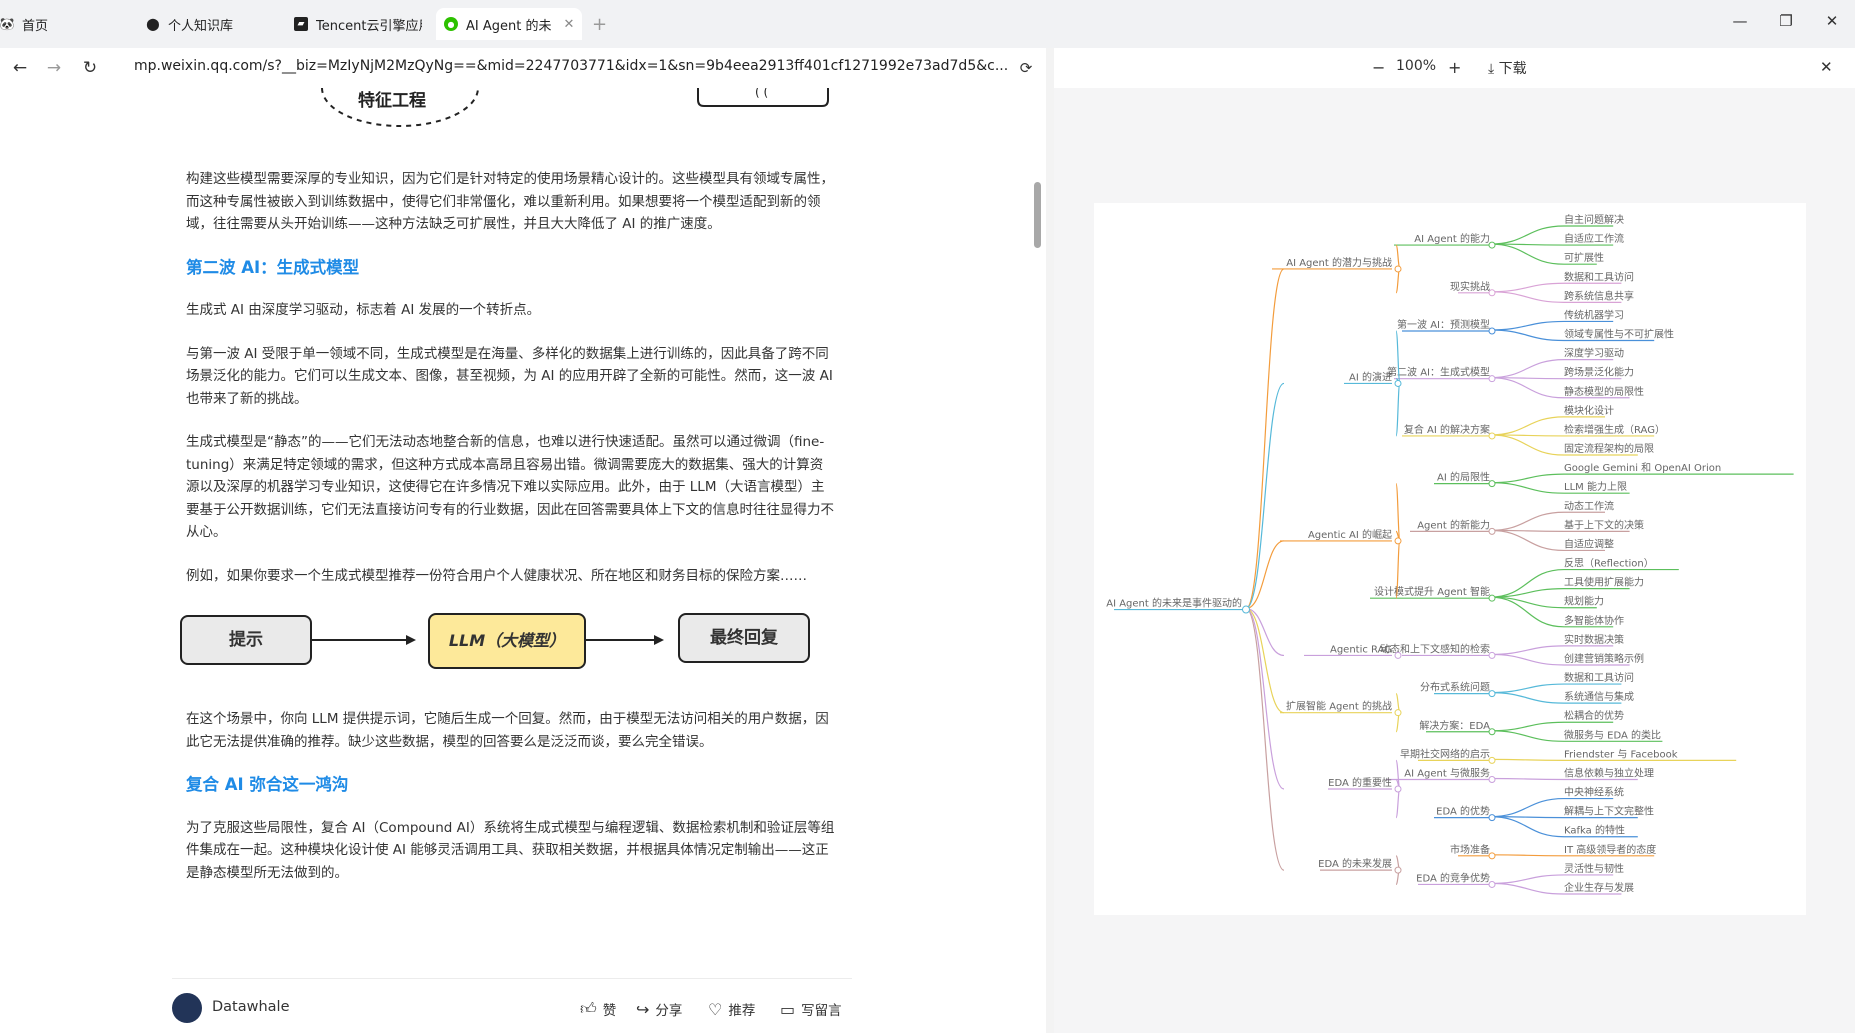 Image resolution: width=1855 pixels, height=1033 pixels. Describe the element at coordinates (1832, 21) in the screenshot. I see `close-window-icon: ✕` at that location.